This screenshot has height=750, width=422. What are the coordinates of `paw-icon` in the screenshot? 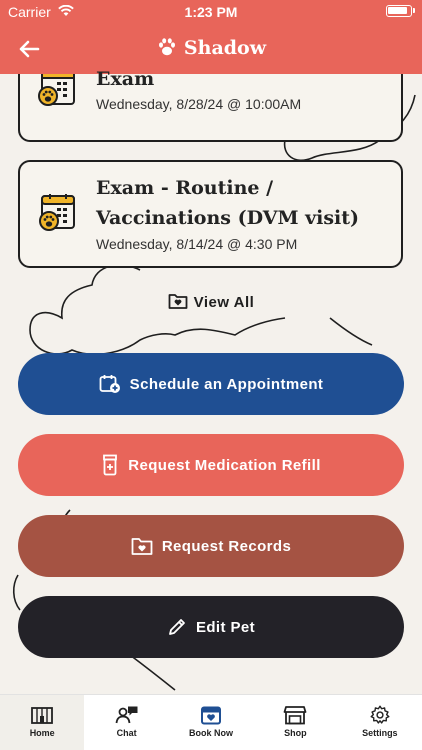 It's located at (166, 47).